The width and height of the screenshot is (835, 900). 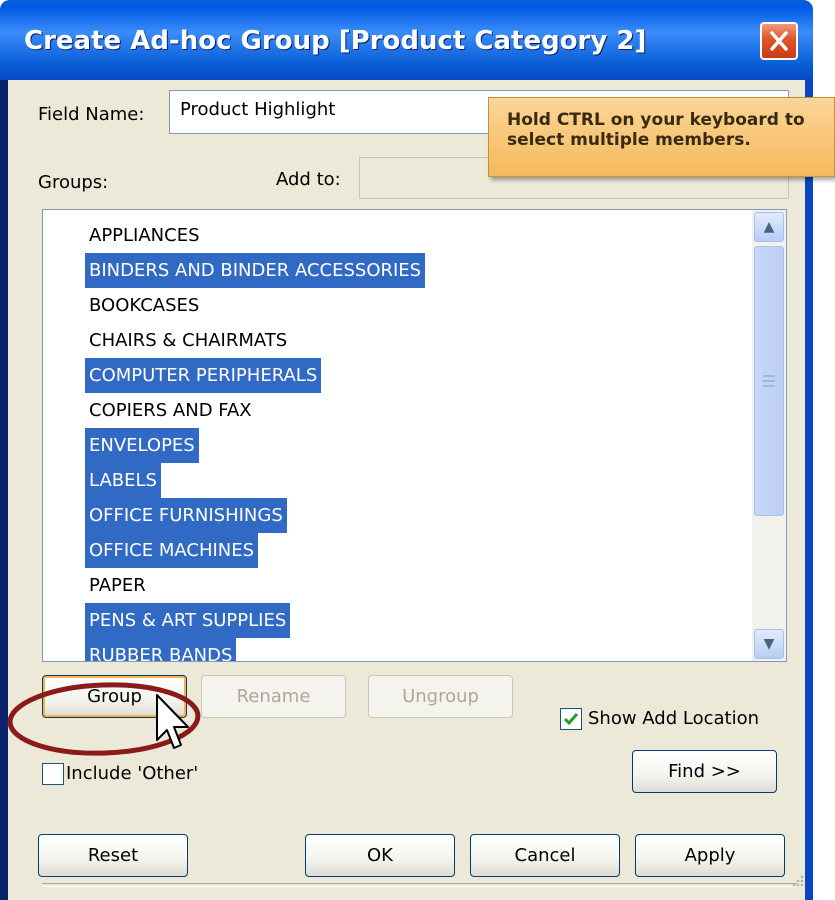 I want to click on cancel-button: Cancel, so click(x=545, y=855).